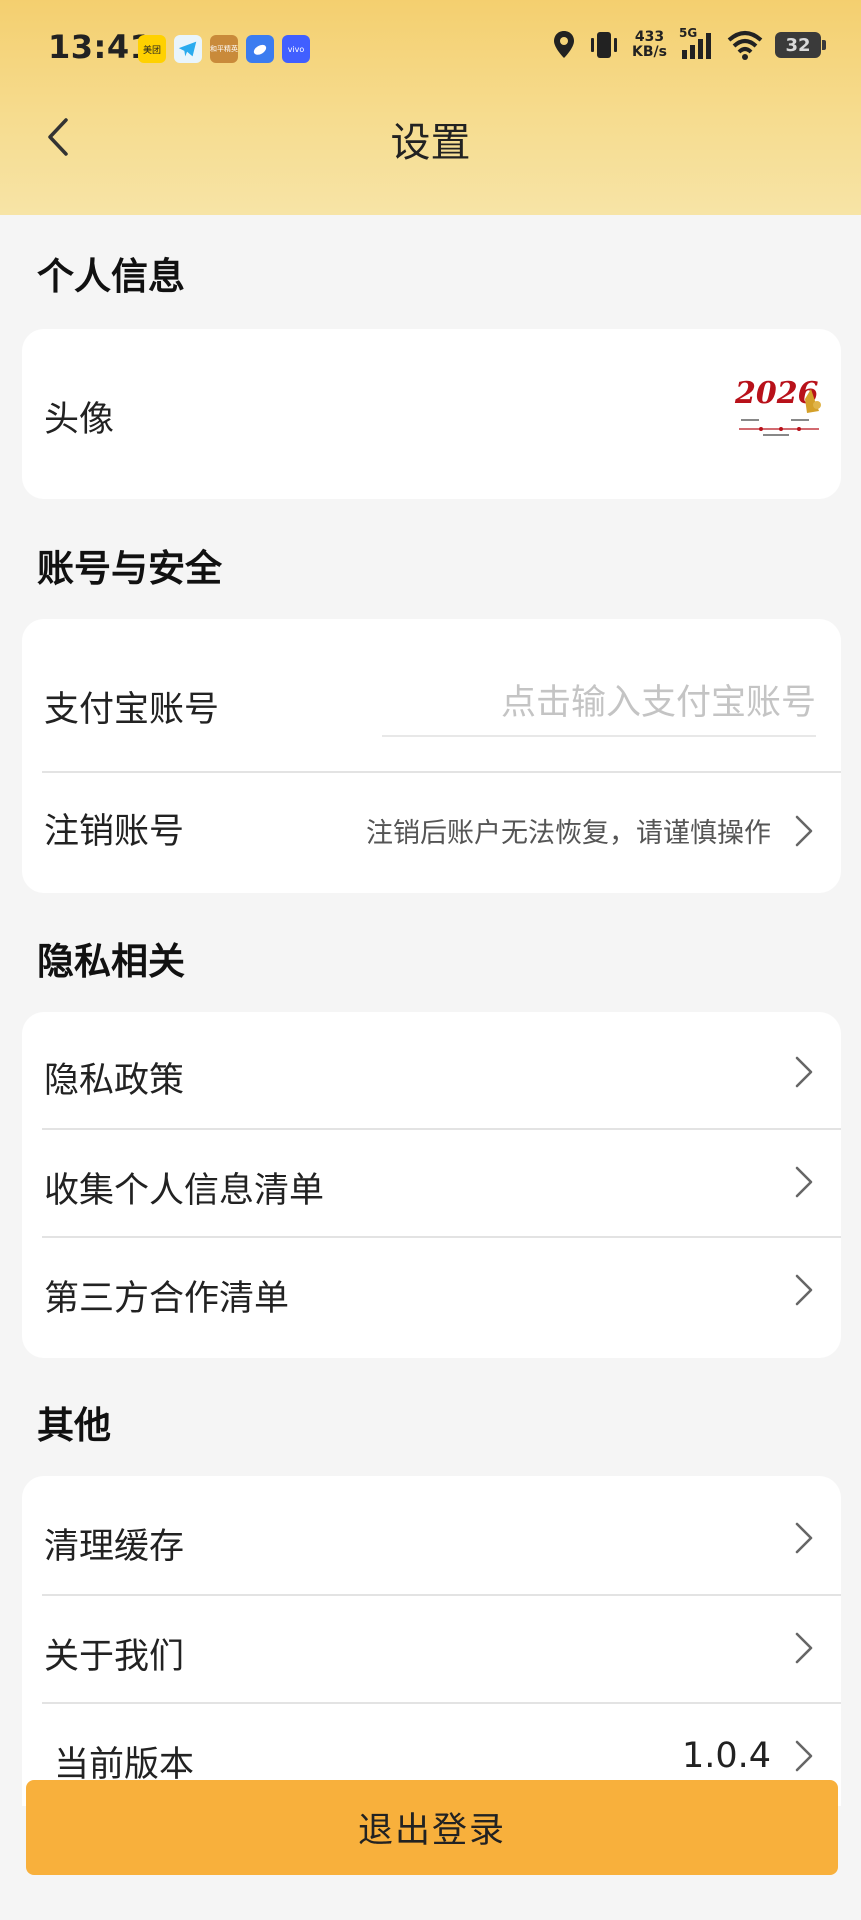 Image resolution: width=861 pixels, height=1920 pixels. I want to click on network-speed-value: 433, so click(649, 37).